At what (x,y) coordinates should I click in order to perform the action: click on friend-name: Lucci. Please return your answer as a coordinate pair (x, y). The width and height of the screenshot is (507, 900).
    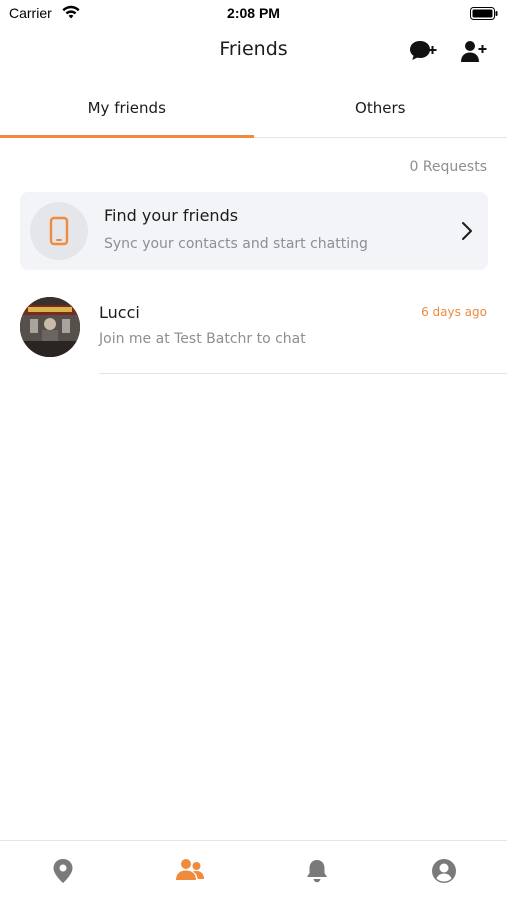
    Looking at the image, I should click on (119, 312).